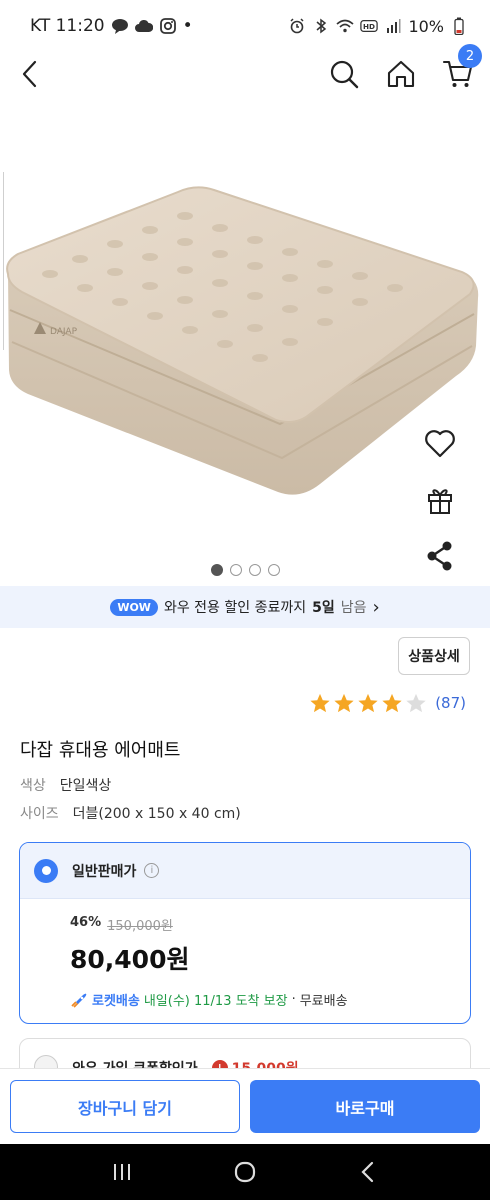 The width and height of the screenshot is (490, 1200). I want to click on home-nav-button, so click(245, 1172).